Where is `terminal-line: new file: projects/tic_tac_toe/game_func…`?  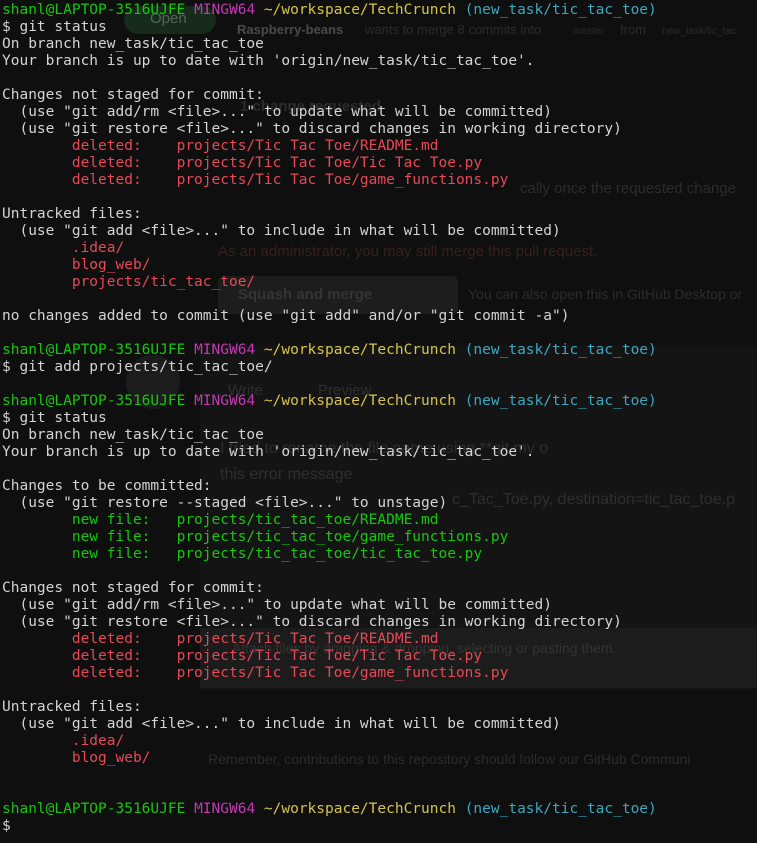
terminal-line: new file: projects/tic_tac_toe/game_func… is located at coordinates (329, 537).